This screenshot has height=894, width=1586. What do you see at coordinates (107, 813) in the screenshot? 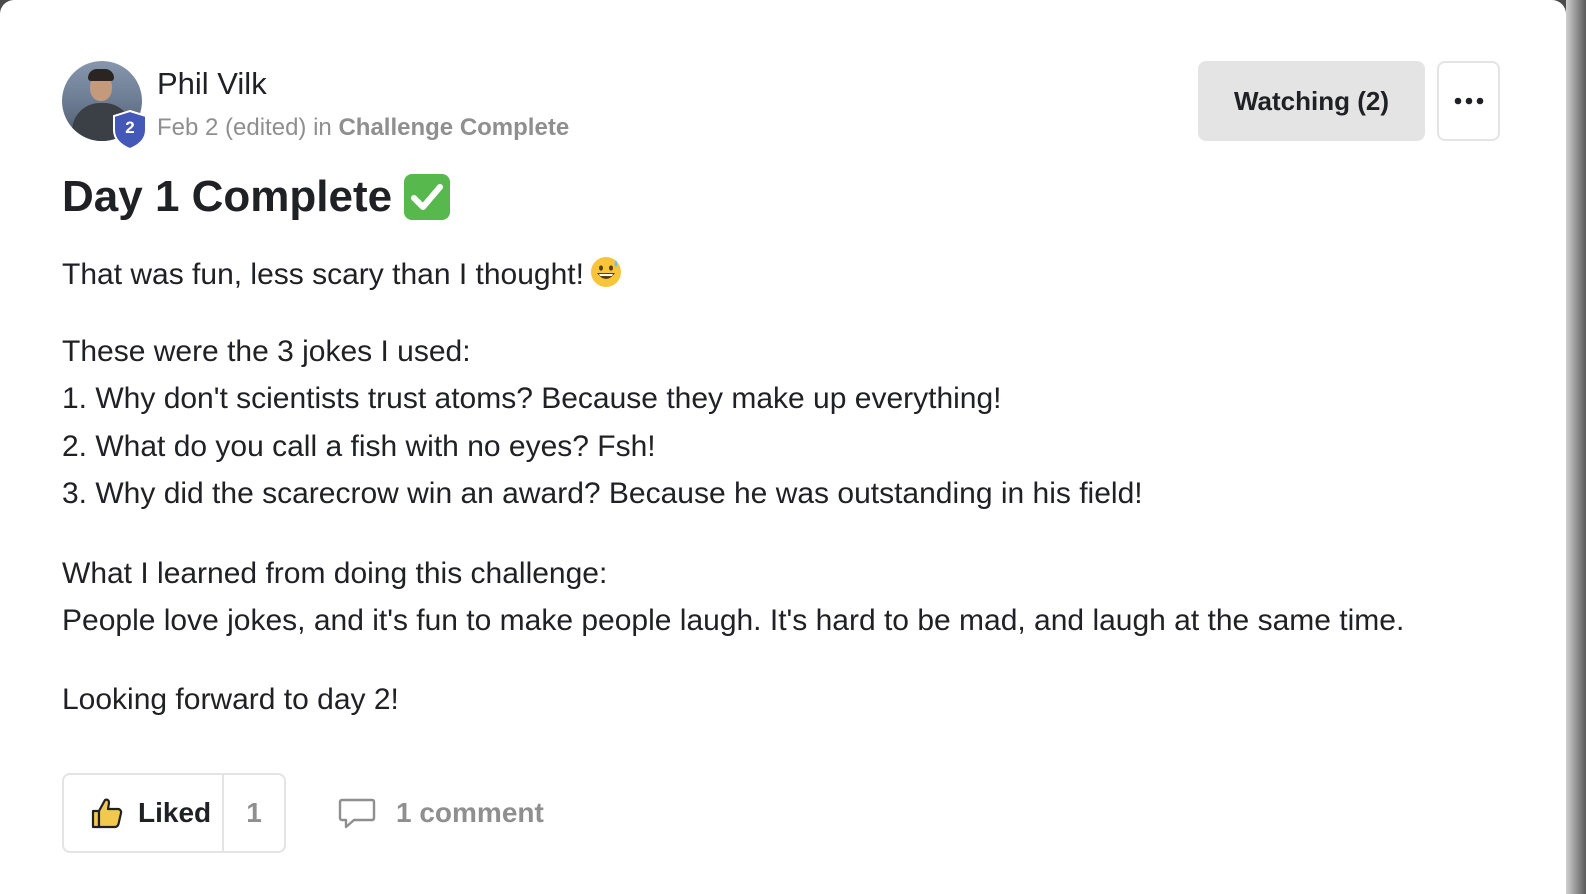
I see `thumbs-up-icon` at bounding box center [107, 813].